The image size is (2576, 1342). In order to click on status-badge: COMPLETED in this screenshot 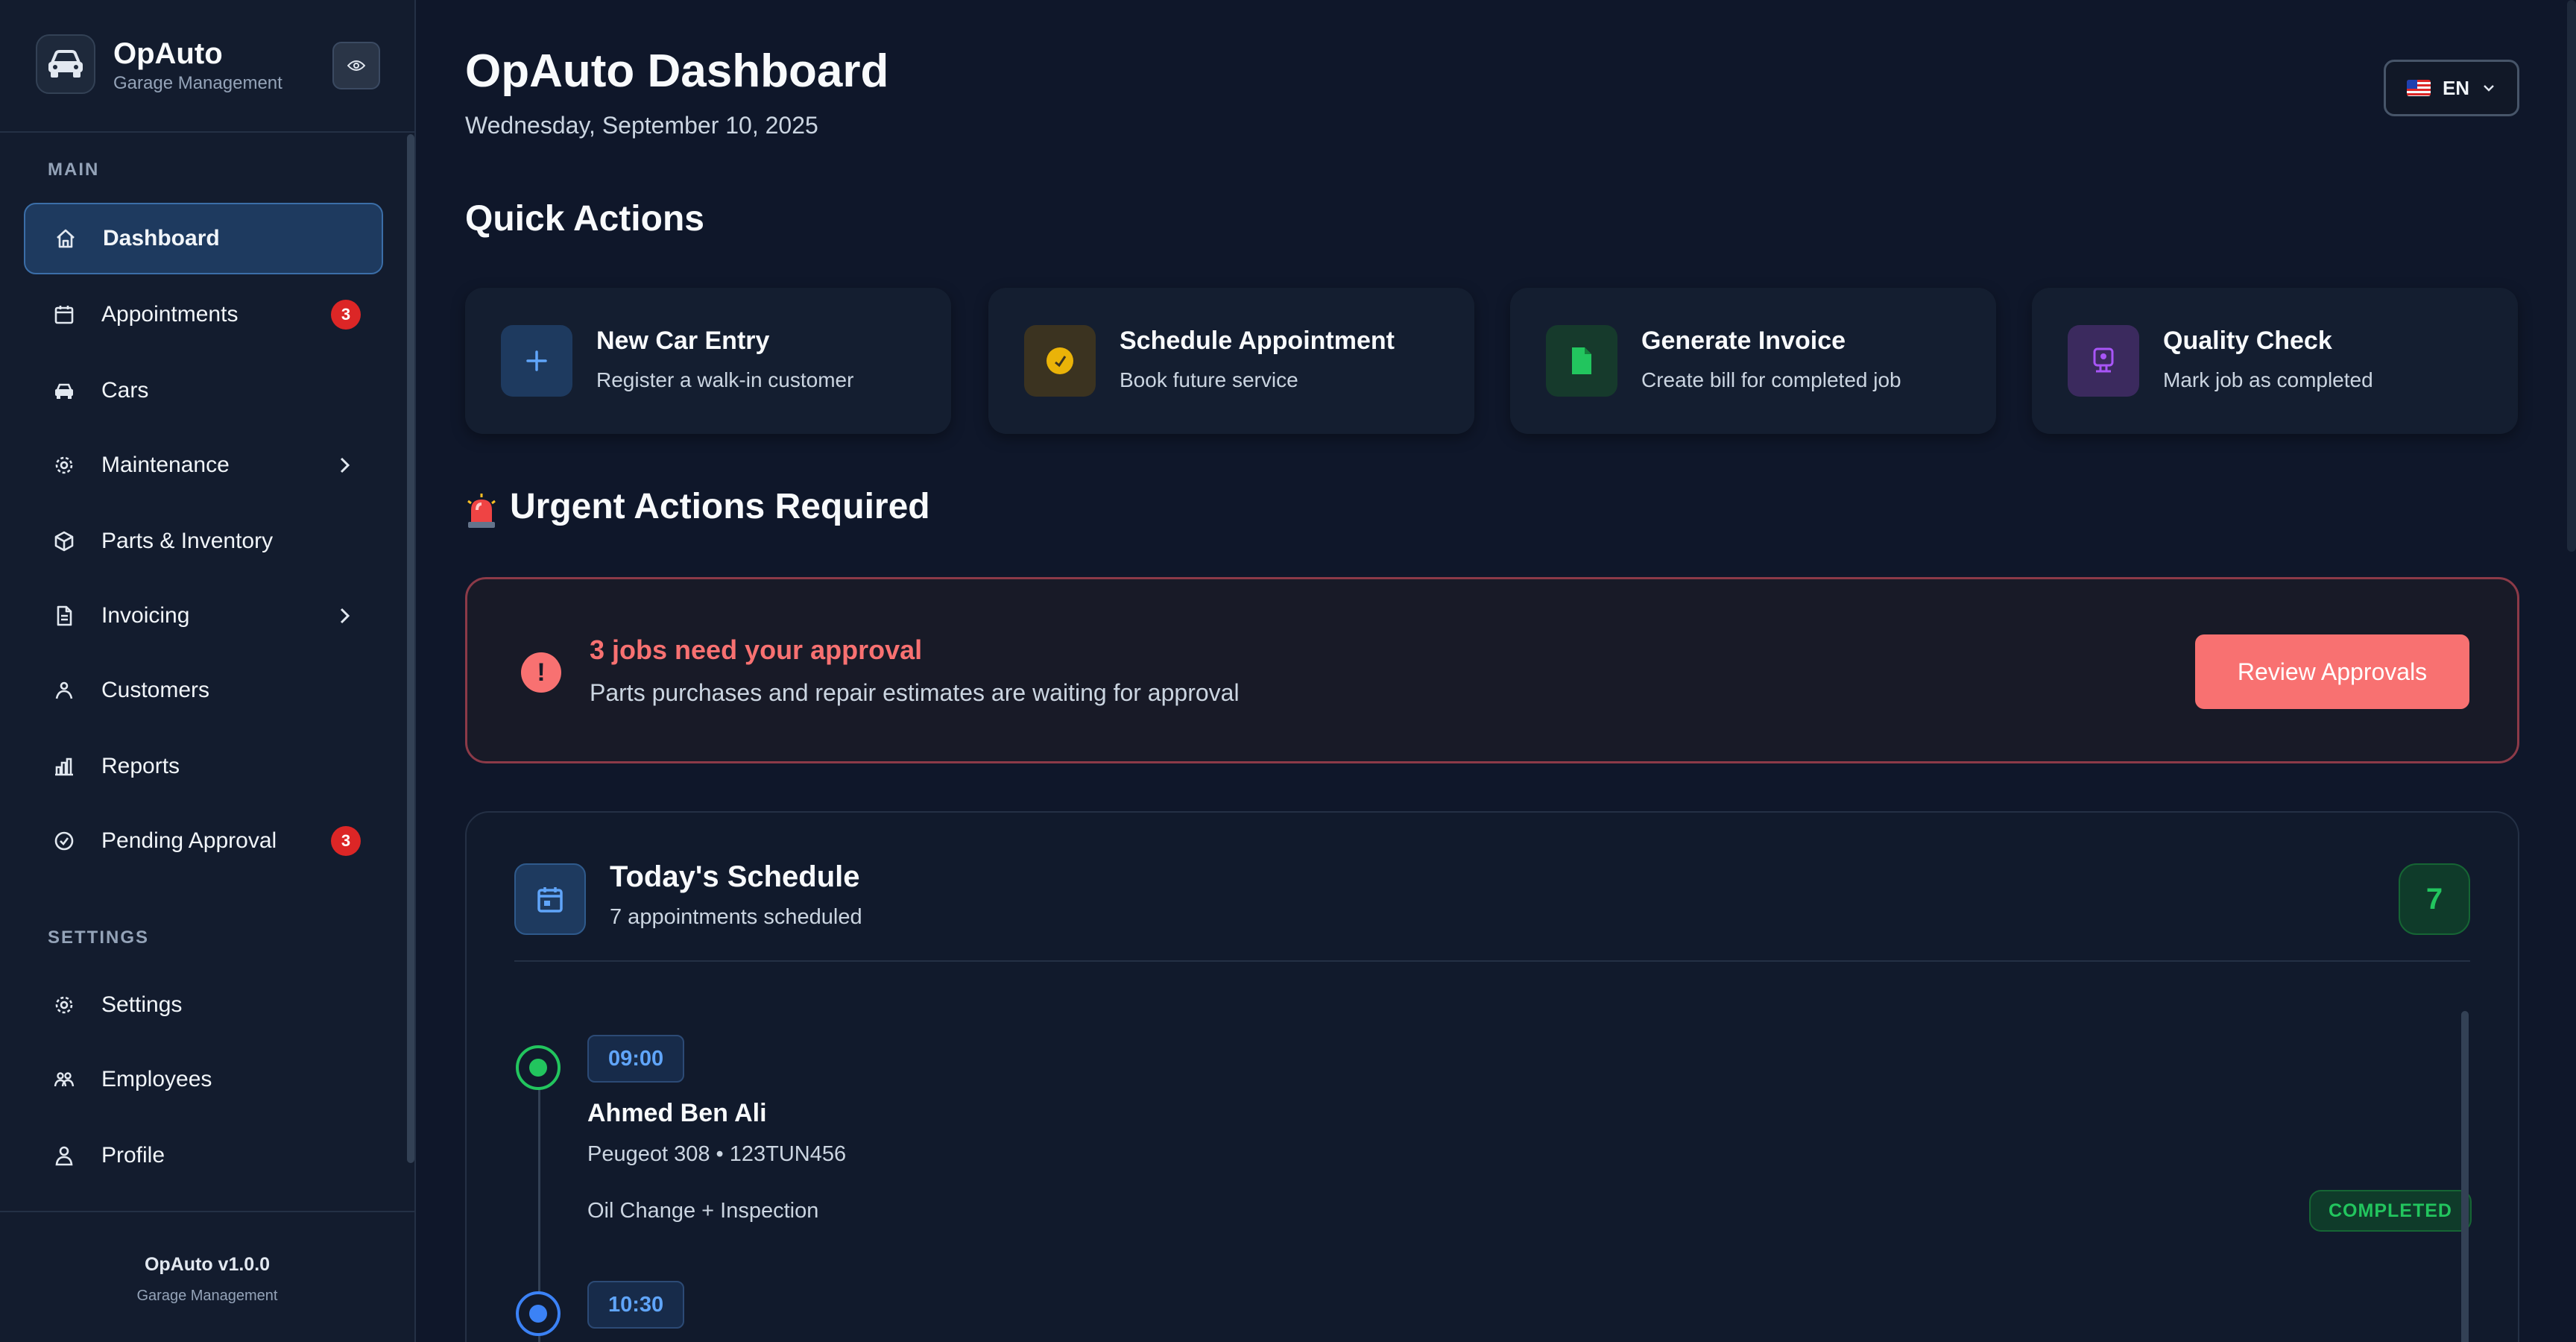, I will do `click(2390, 1211)`.